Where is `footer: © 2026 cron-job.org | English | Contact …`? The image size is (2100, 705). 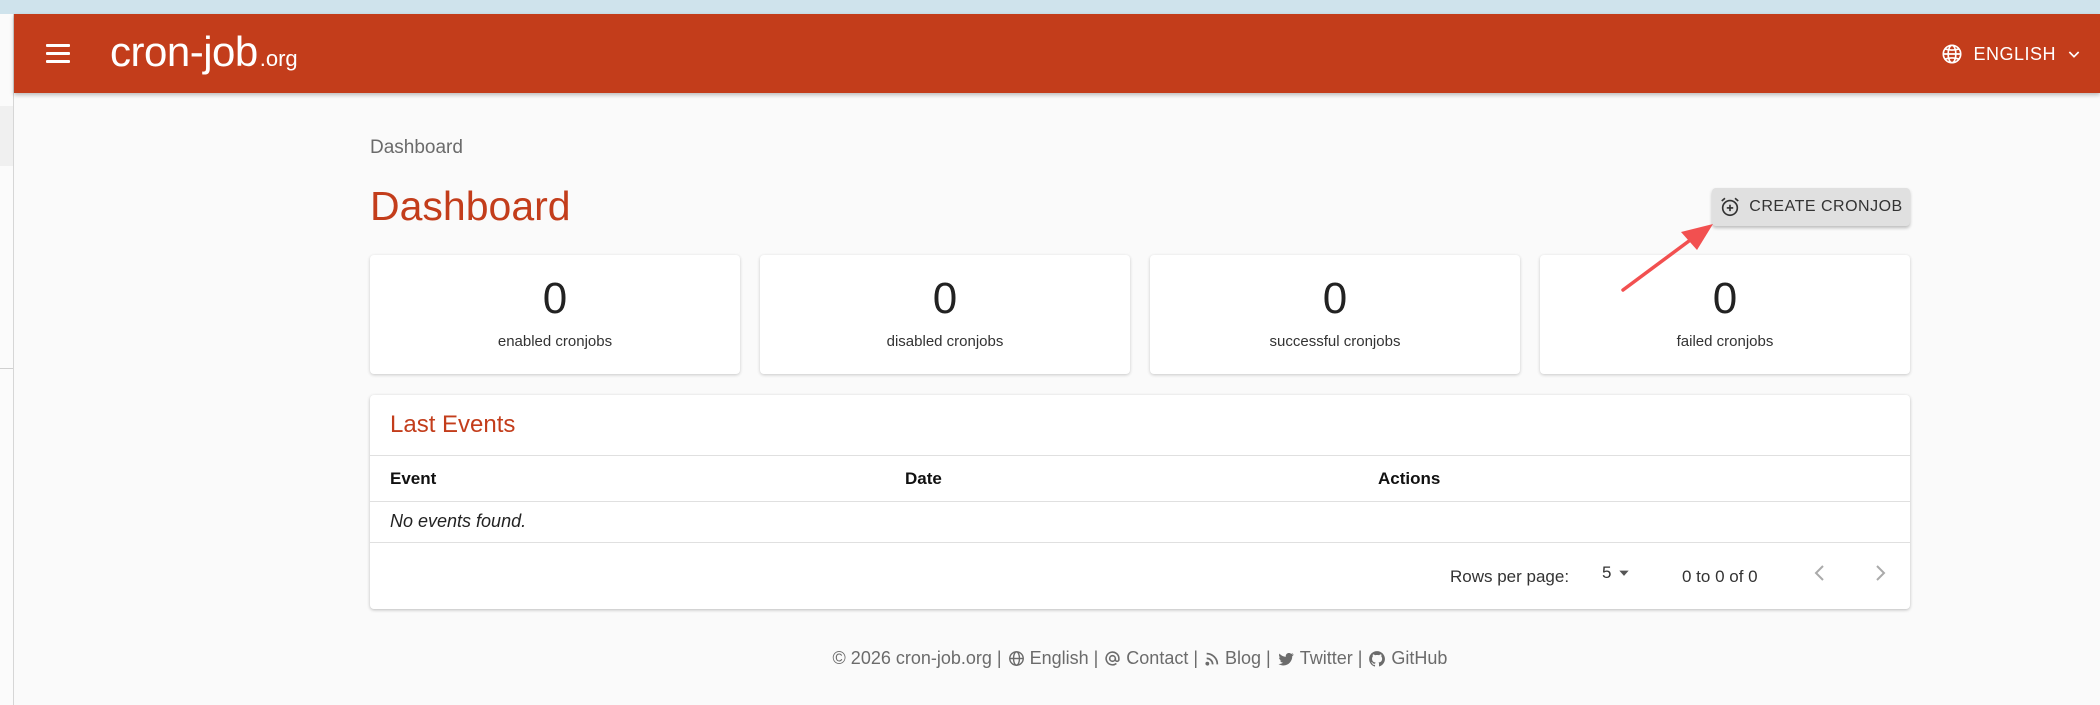
footer: © 2026 cron-job.org | English | Contact … is located at coordinates (1140, 658).